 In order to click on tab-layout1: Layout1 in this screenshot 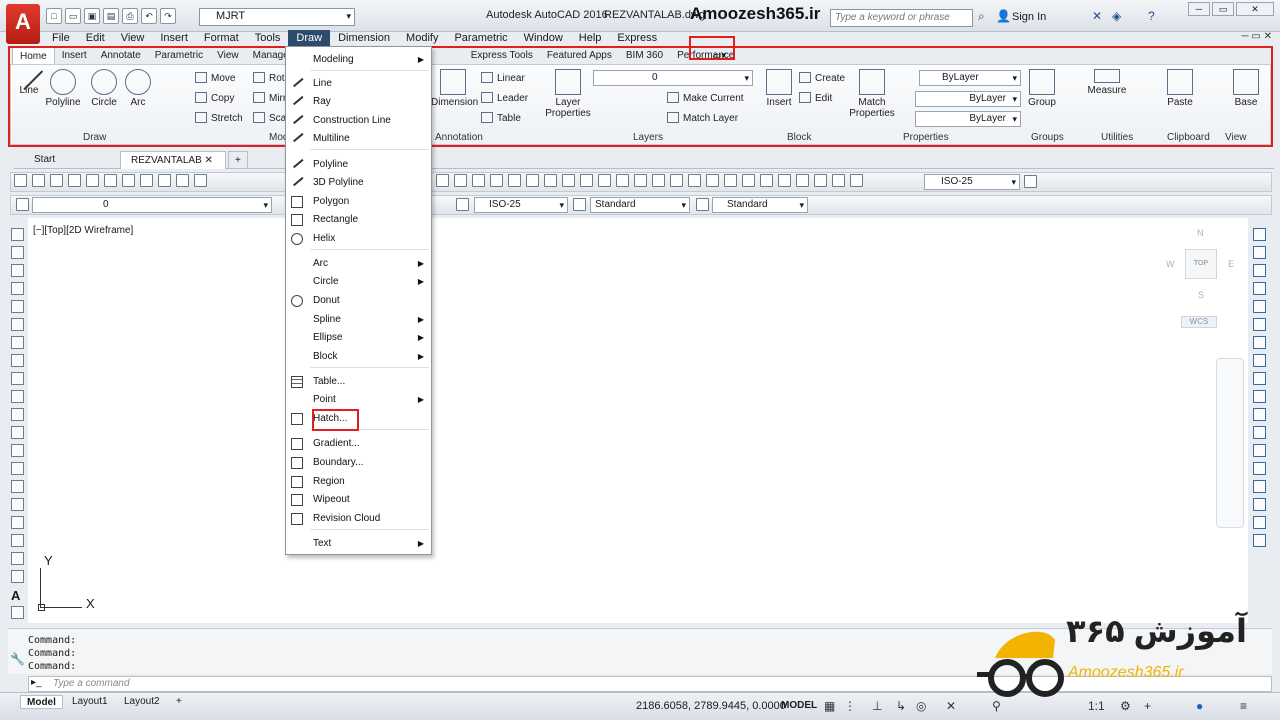, I will do `click(90, 702)`.